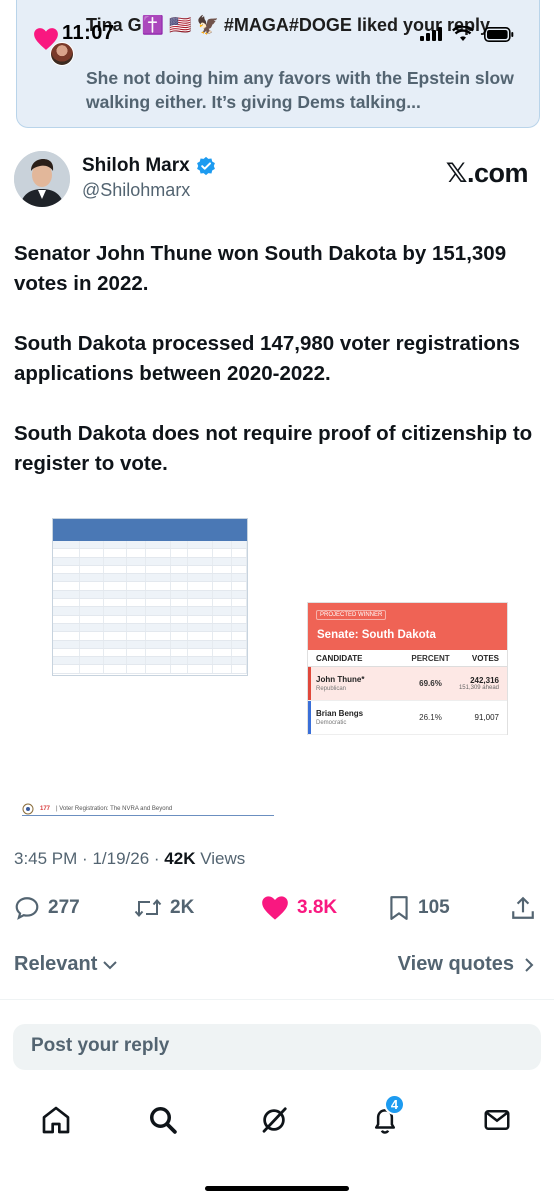  What do you see at coordinates (277, 1188) in the screenshot?
I see `home-indicator` at bounding box center [277, 1188].